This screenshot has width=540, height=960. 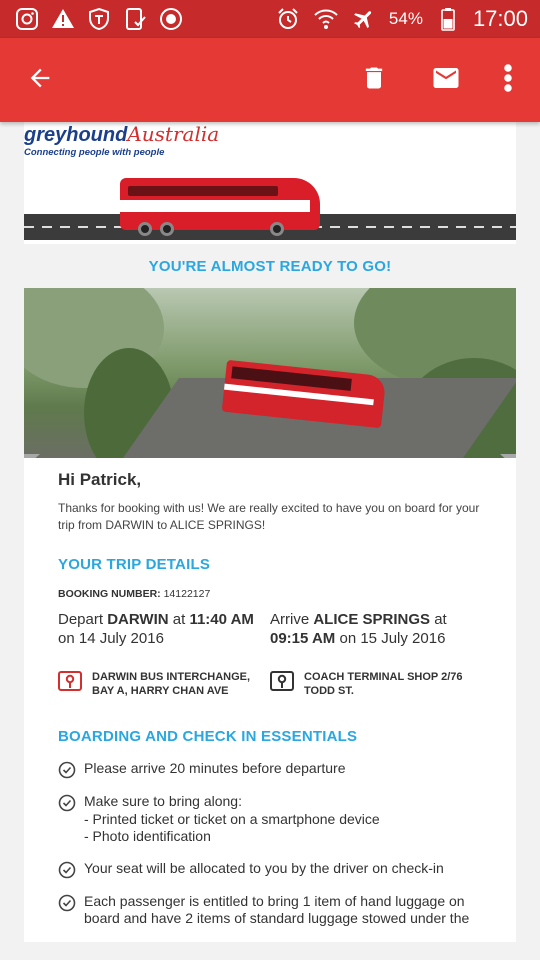 I want to click on bus-illustration, so click(x=220, y=207).